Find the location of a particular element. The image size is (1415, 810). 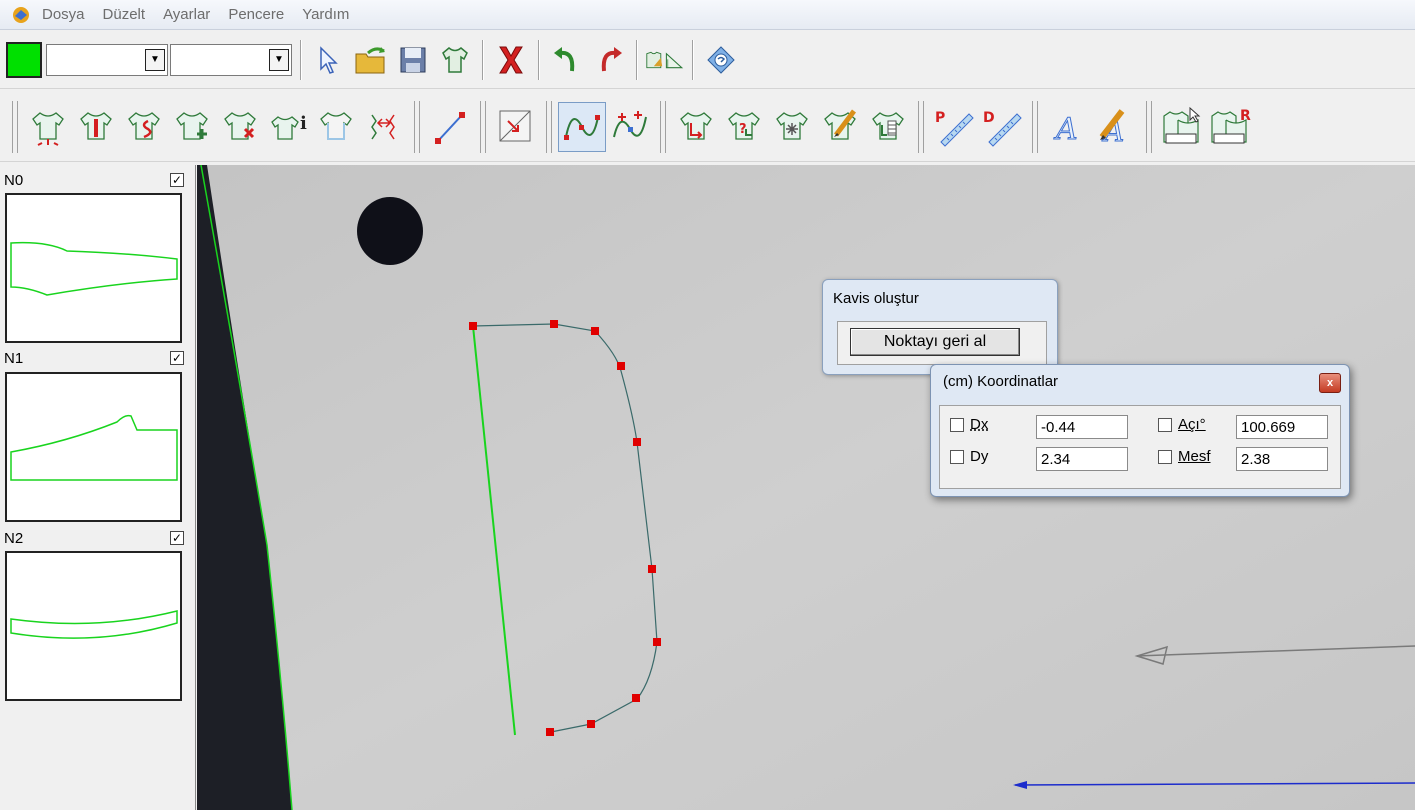

info-button is located at coordinates (721, 60).